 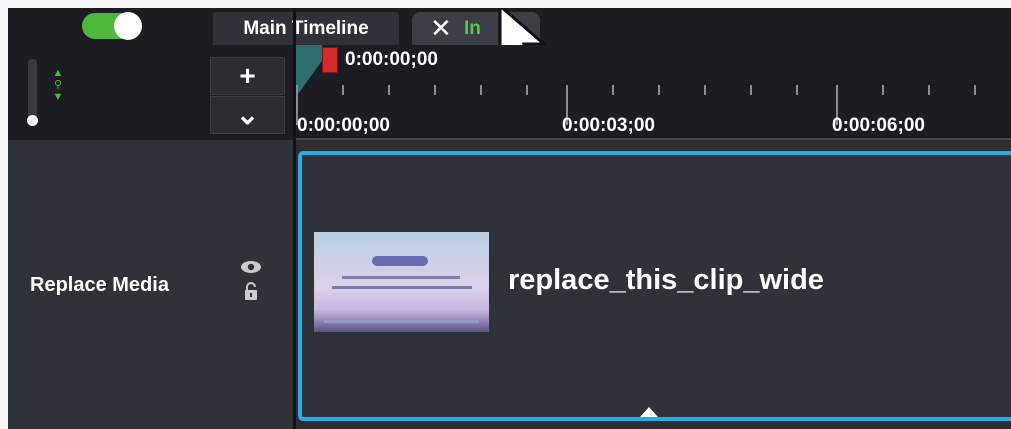 I want to click on zoom-slider-track, so click(x=32, y=90).